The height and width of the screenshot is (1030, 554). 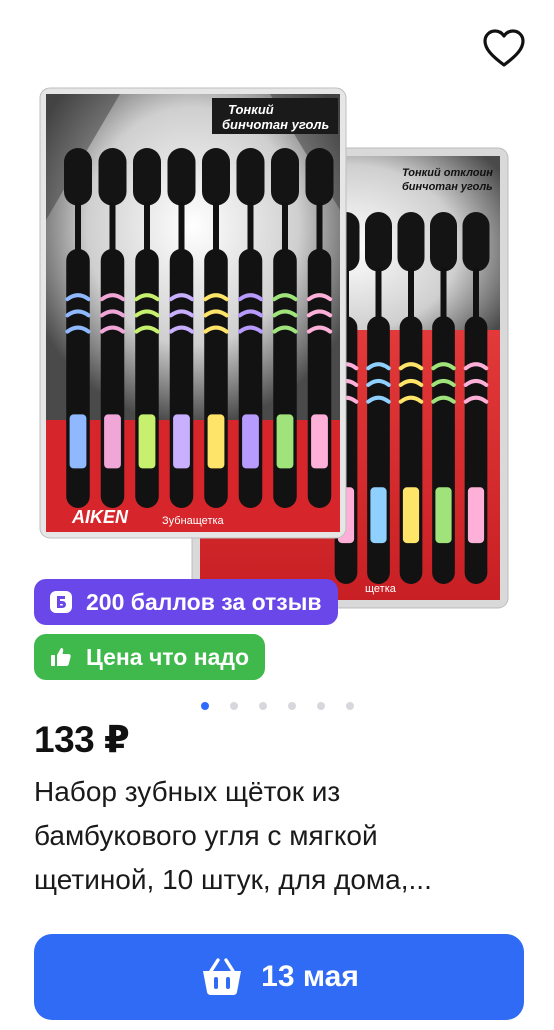 I want to click on svg-text: Зубнащетка, so click(x=193, y=521).